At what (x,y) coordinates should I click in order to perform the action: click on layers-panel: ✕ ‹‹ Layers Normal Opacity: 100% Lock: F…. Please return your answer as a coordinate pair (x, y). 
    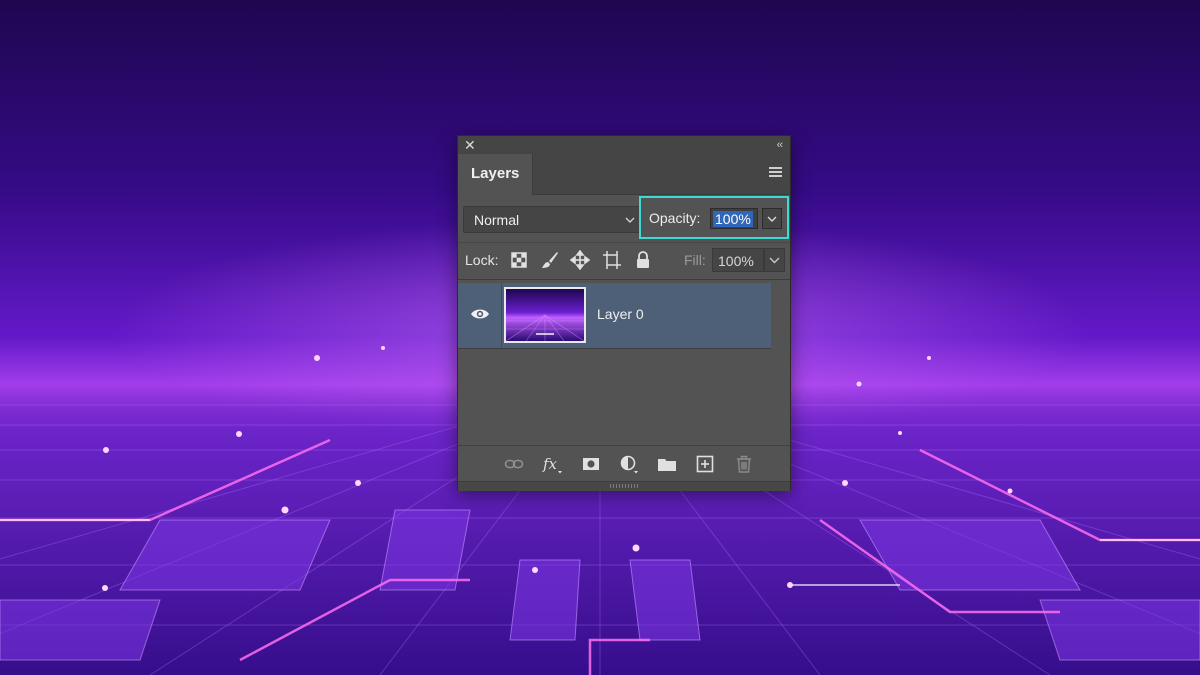
    Looking at the image, I should click on (624, 313).